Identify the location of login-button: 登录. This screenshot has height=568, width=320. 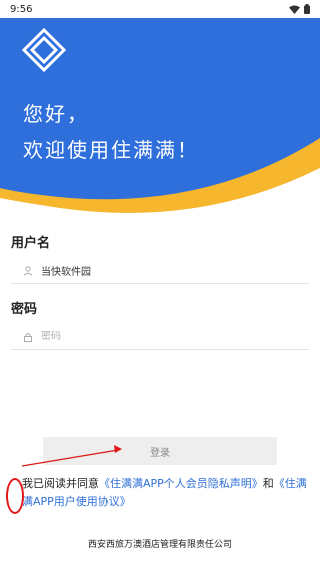
(160, 451).